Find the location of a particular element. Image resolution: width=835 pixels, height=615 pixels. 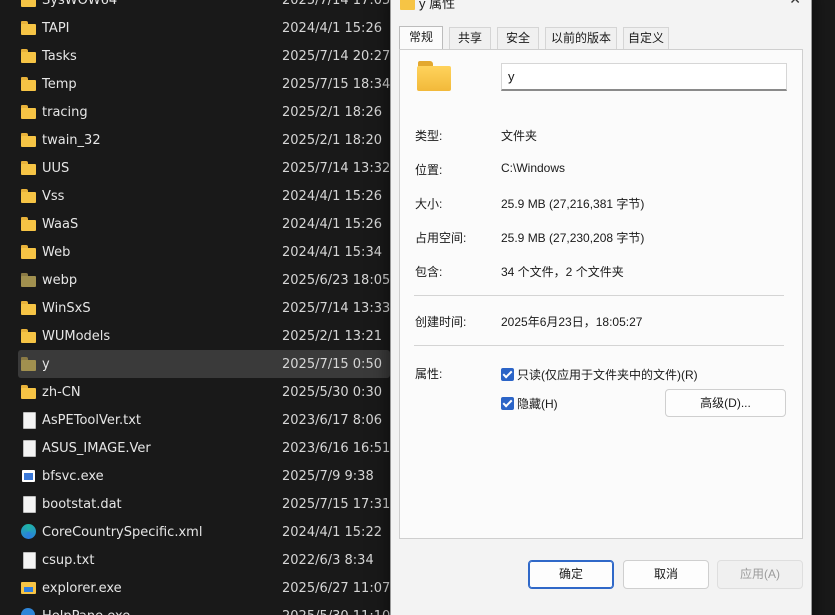

file-name: TAPI is located at coordinates (56, 28).